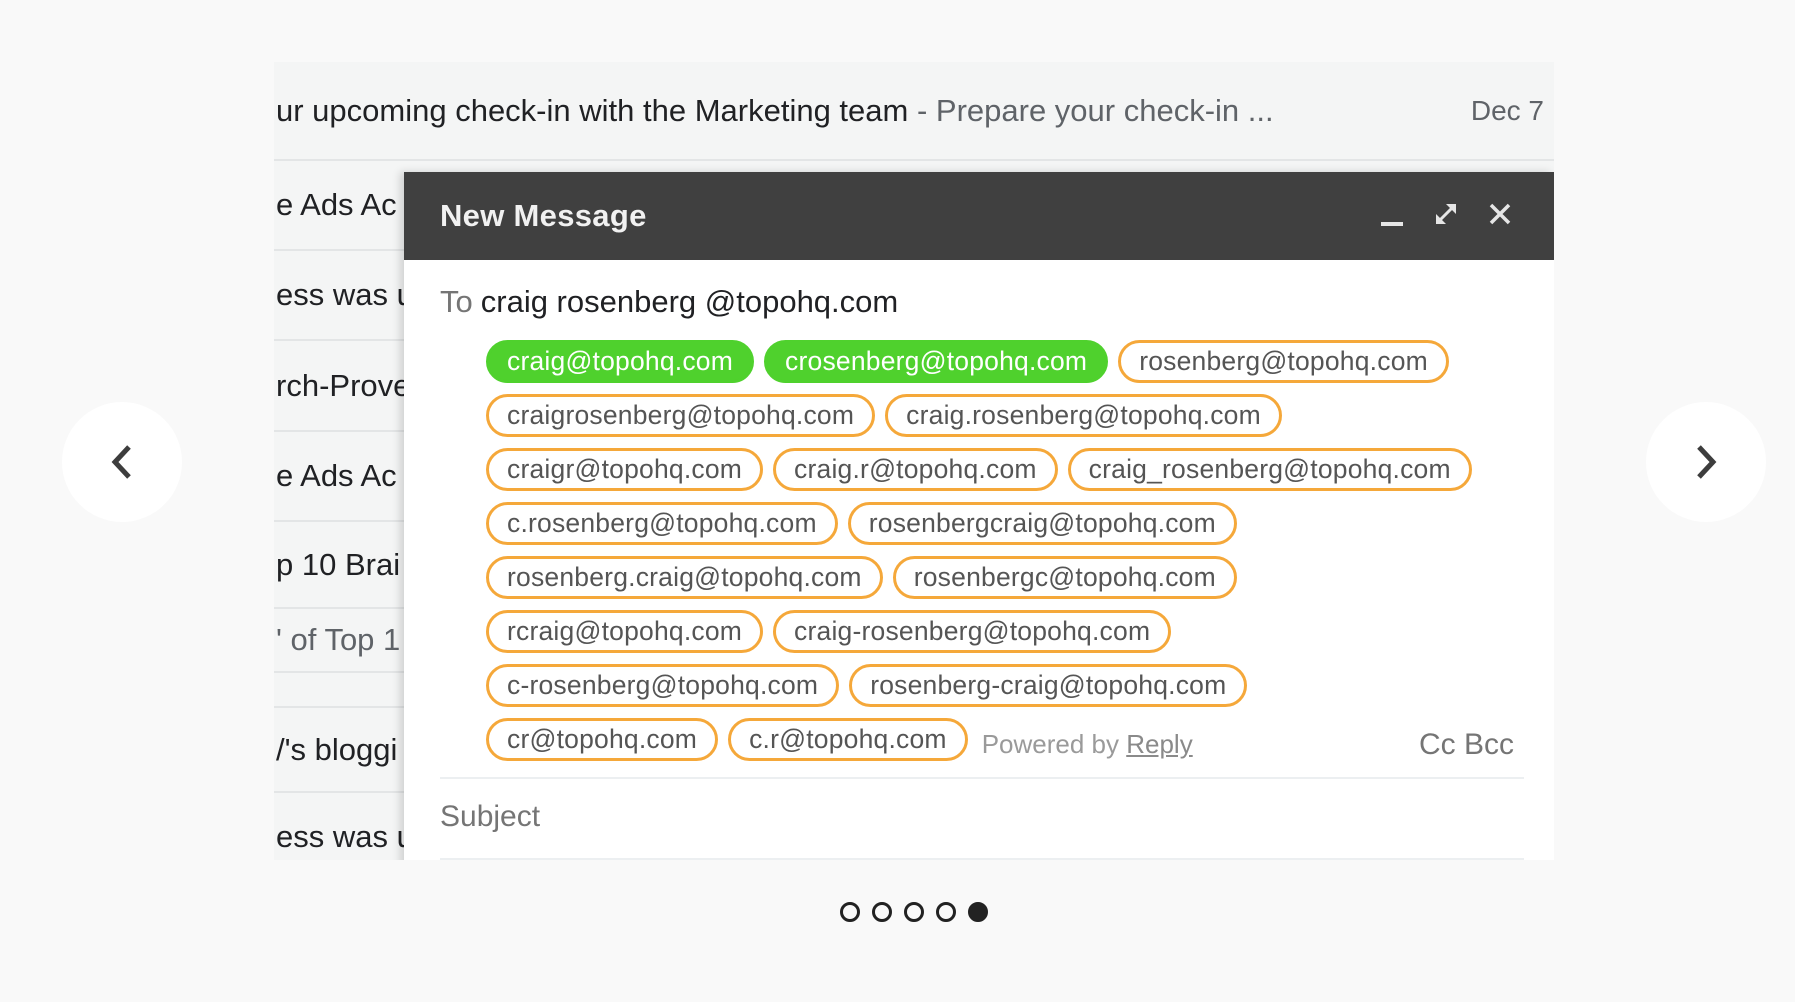 This screenshot has width=1795, height=1002. Describe the element at coordinates (1064, 577) in the screenshot. I see `email-chip-unverified: rosenbergc@topohq.com` at that location.